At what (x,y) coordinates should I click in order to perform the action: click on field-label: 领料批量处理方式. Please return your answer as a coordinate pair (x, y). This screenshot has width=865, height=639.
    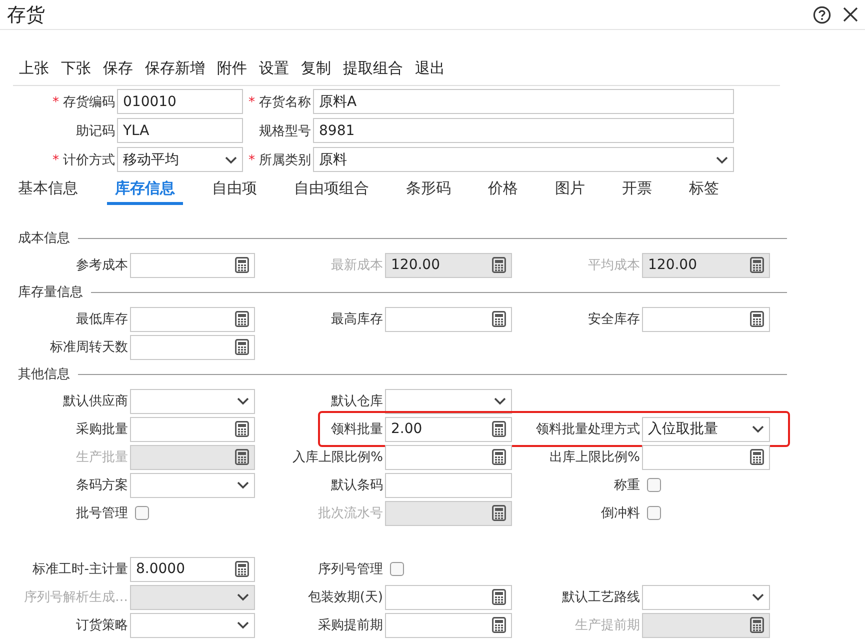
    Looking at the image, I should click on (588, 429).